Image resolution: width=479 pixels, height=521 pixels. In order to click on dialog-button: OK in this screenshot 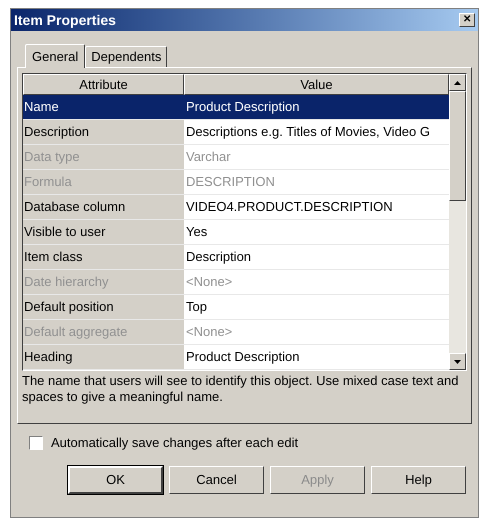, I will do `click(115, 480)`.